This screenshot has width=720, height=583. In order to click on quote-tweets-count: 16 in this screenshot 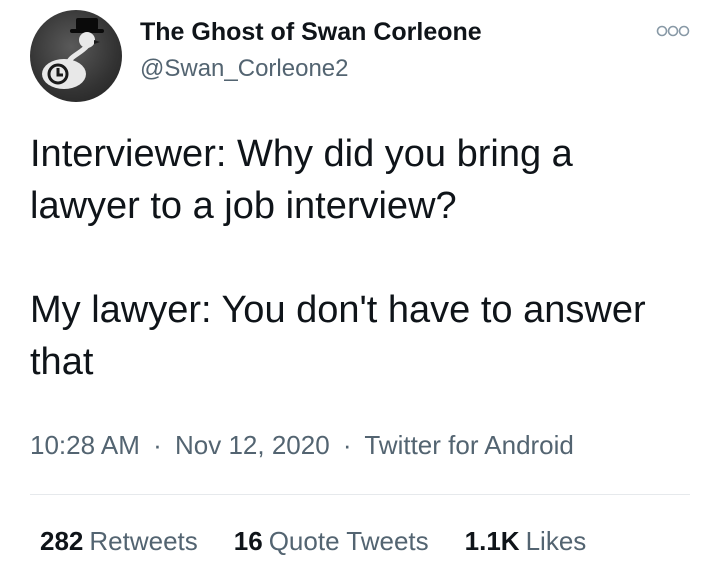, I will do `click(248, 541)`.